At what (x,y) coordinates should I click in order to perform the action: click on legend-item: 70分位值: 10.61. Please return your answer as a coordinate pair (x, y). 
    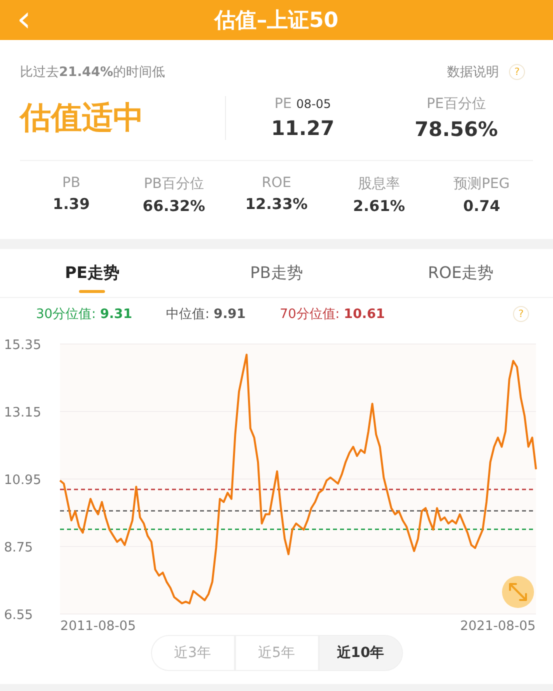
    Looking at the image, I should click on (332, 314).